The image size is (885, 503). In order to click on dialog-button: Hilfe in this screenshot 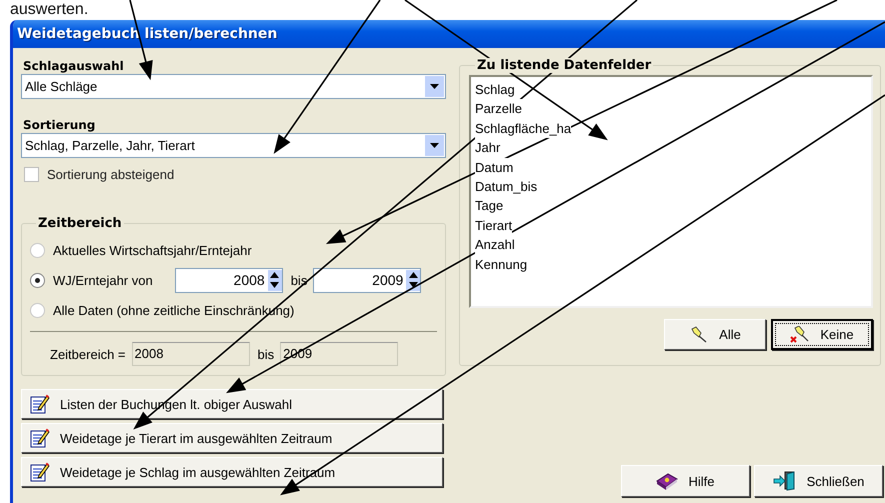, I will do `click(685, 481)`.